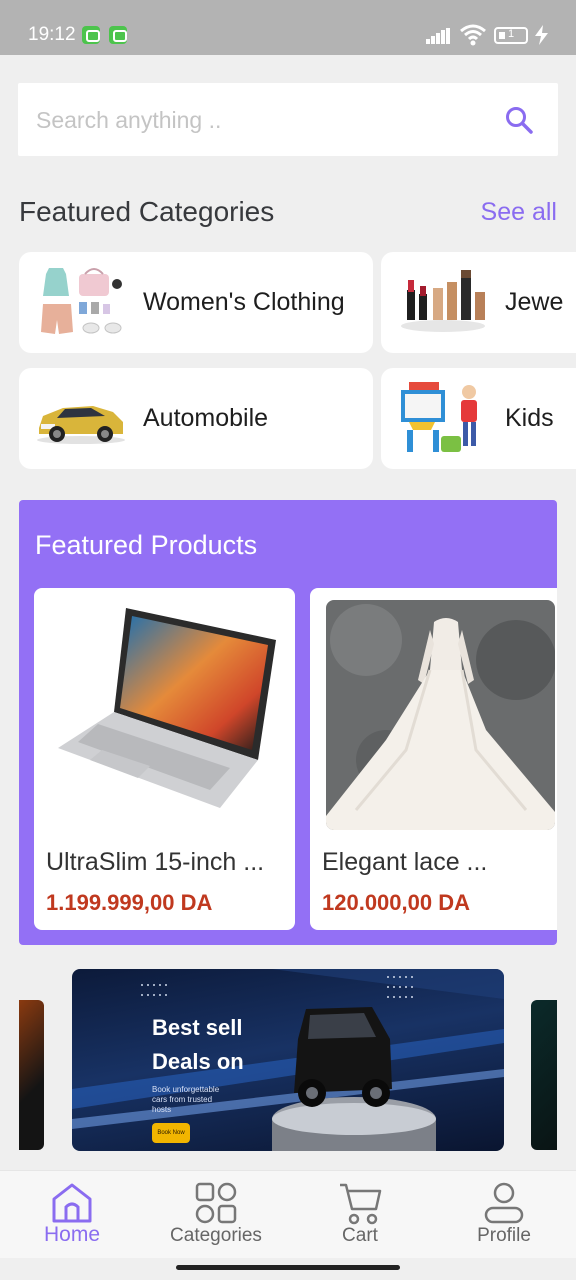 The image size is (576, 1280). I want to click on nav-profile: Profile, so click(504, 1215).